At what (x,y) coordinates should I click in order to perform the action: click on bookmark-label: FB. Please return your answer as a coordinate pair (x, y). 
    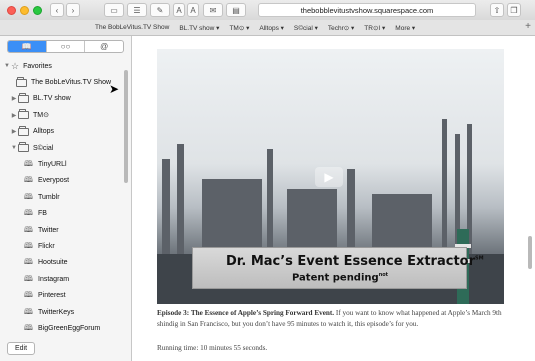
    Looking at the image, I should click on (42, 214).